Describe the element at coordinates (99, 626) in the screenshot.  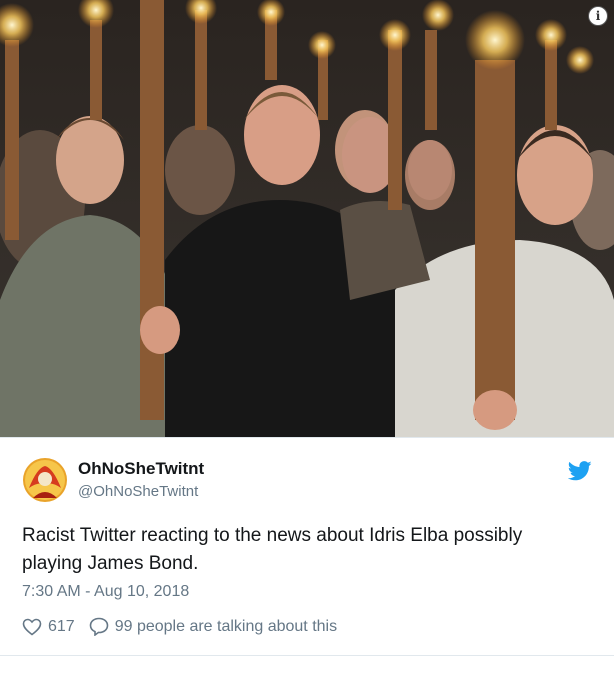
I see `speech-bubble-icon` at that location.